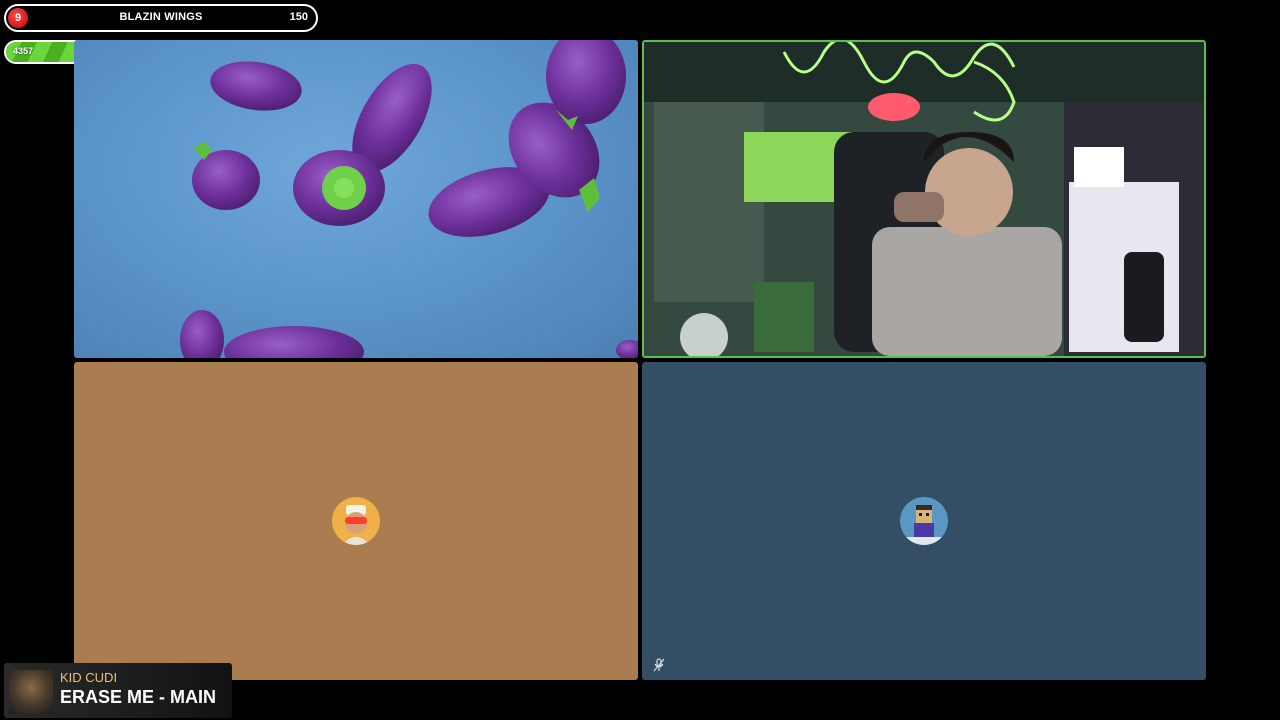 The image size is (1280, 720). I want to click on goal-title: BLAZIN WINGS, so click(161, 17).